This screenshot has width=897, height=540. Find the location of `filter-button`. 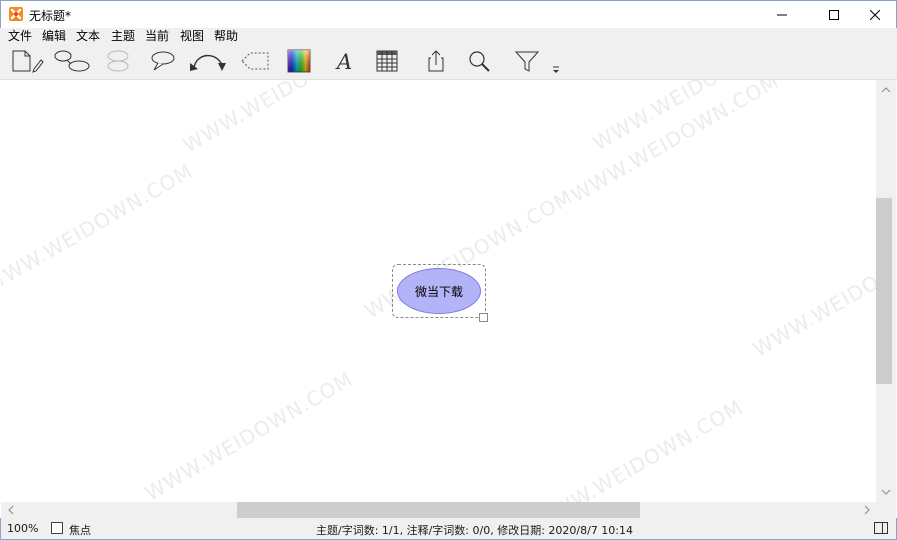

filter-button is located at coordinates (527, 61).